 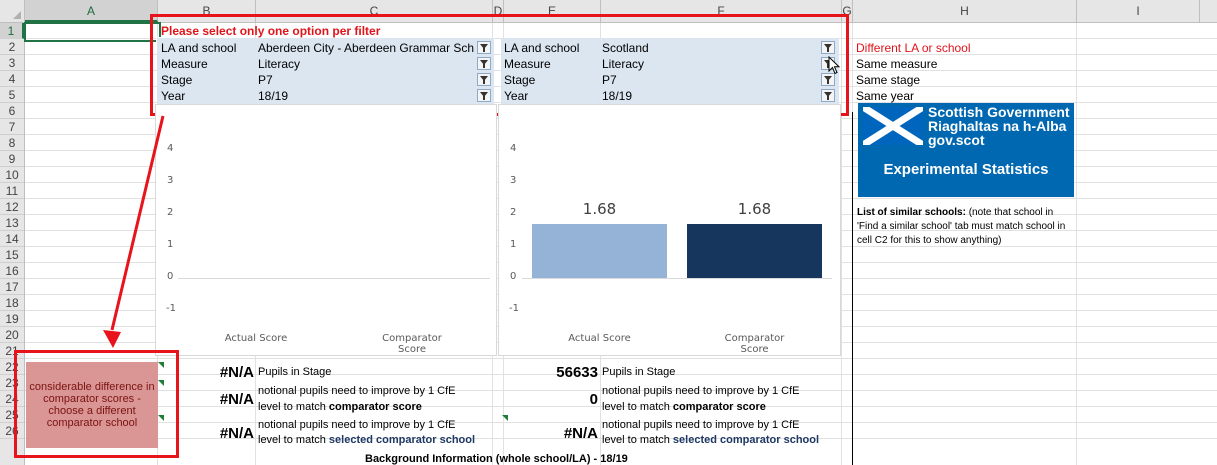 I want to click on right-improve-line-2-text: level to match, so click(x=637, y=407).